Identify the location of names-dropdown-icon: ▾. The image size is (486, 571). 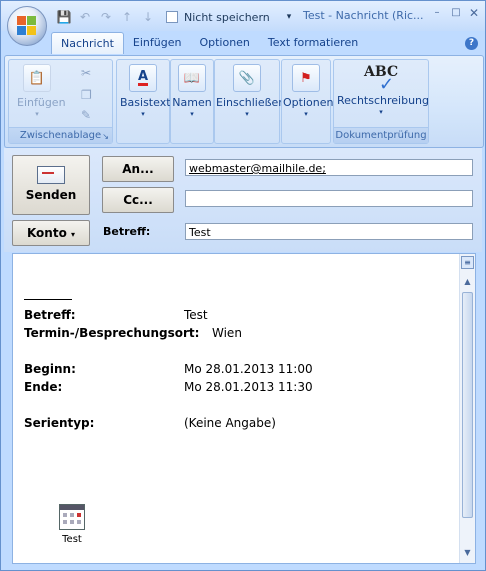
(192, 114).